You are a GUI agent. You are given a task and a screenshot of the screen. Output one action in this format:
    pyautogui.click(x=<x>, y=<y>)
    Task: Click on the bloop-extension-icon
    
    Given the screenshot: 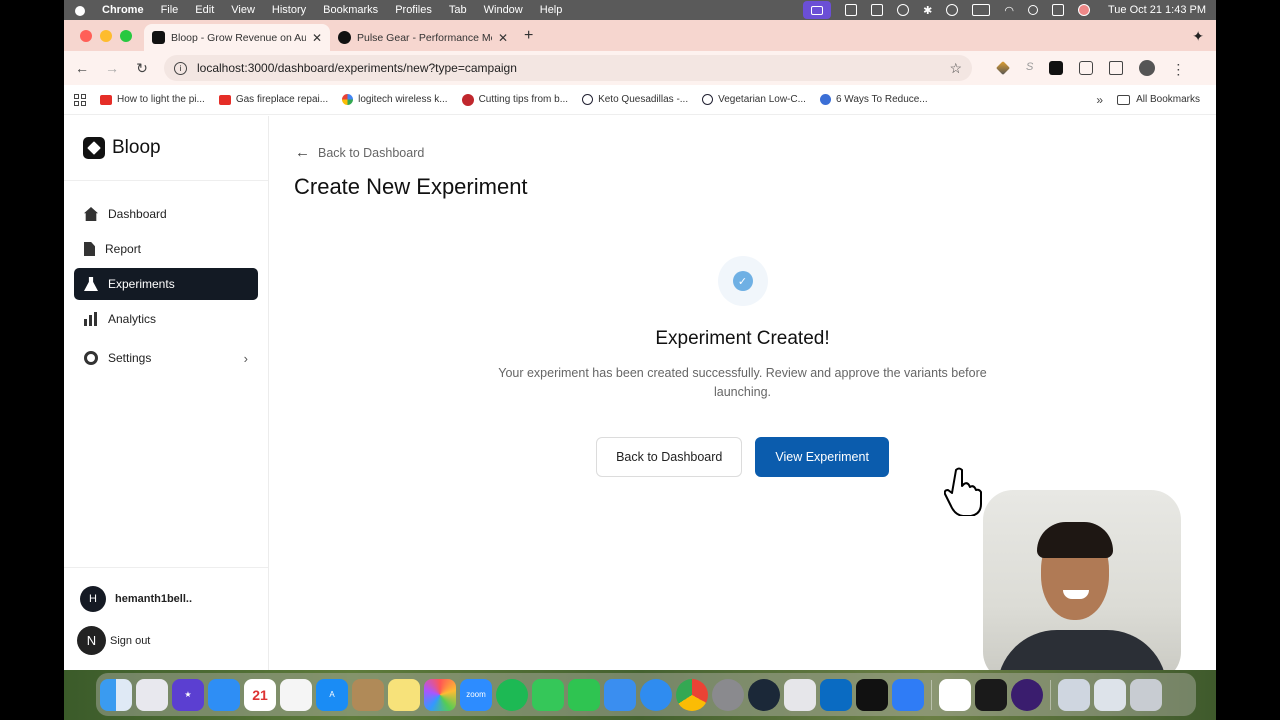 What is the action you would take?
    pyautogui.click(x=1056, y=68)
    